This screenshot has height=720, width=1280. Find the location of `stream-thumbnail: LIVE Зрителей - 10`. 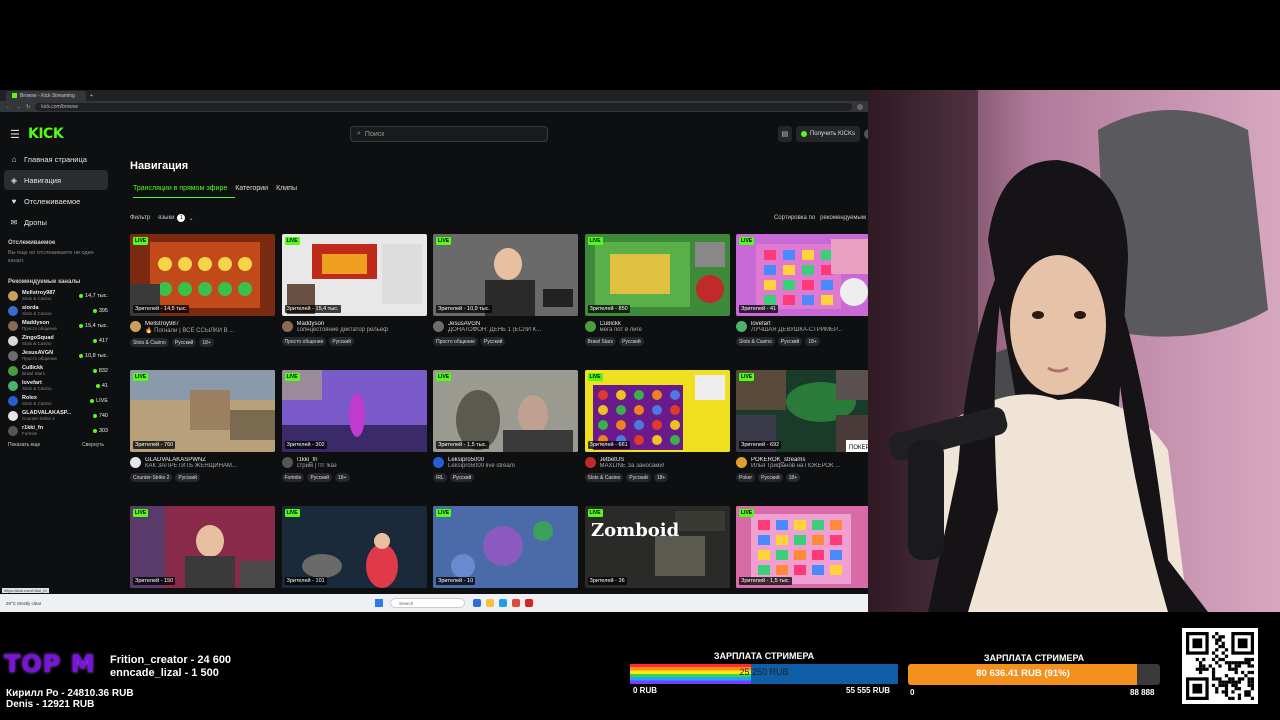

stream-thumbnail: LIVE Зрителей - 10 is located at coordinates (505, 547).